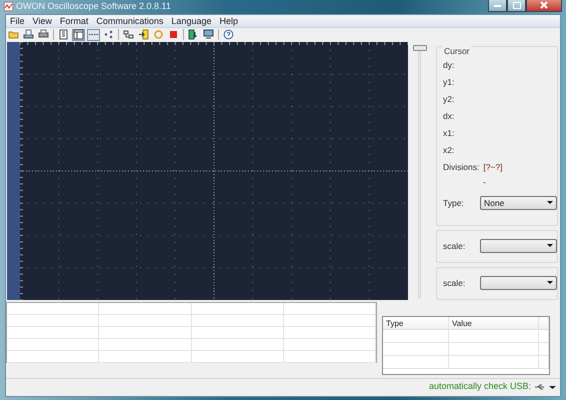  What do you see at coordinates (130, 20) in the screenshot?
I see `menu-item: Communications` at bounding box center [130, 20].